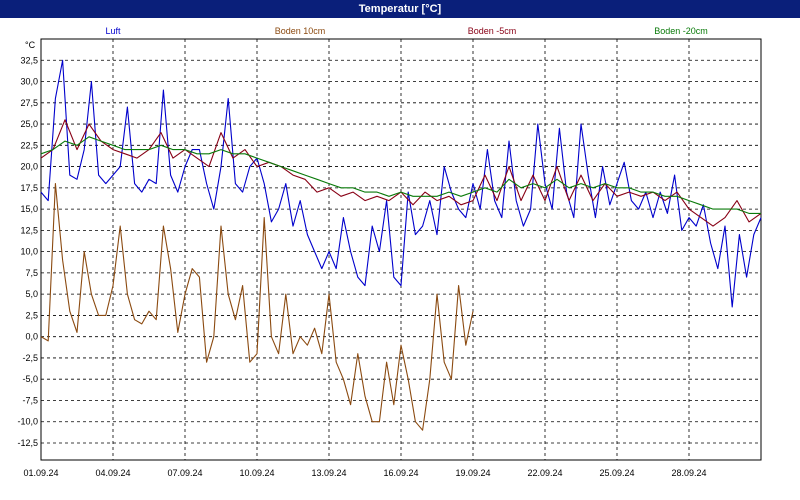 This screenshot has height=500, width=800. I want to click on y-tick-label: 12,5, so click(29, 230).